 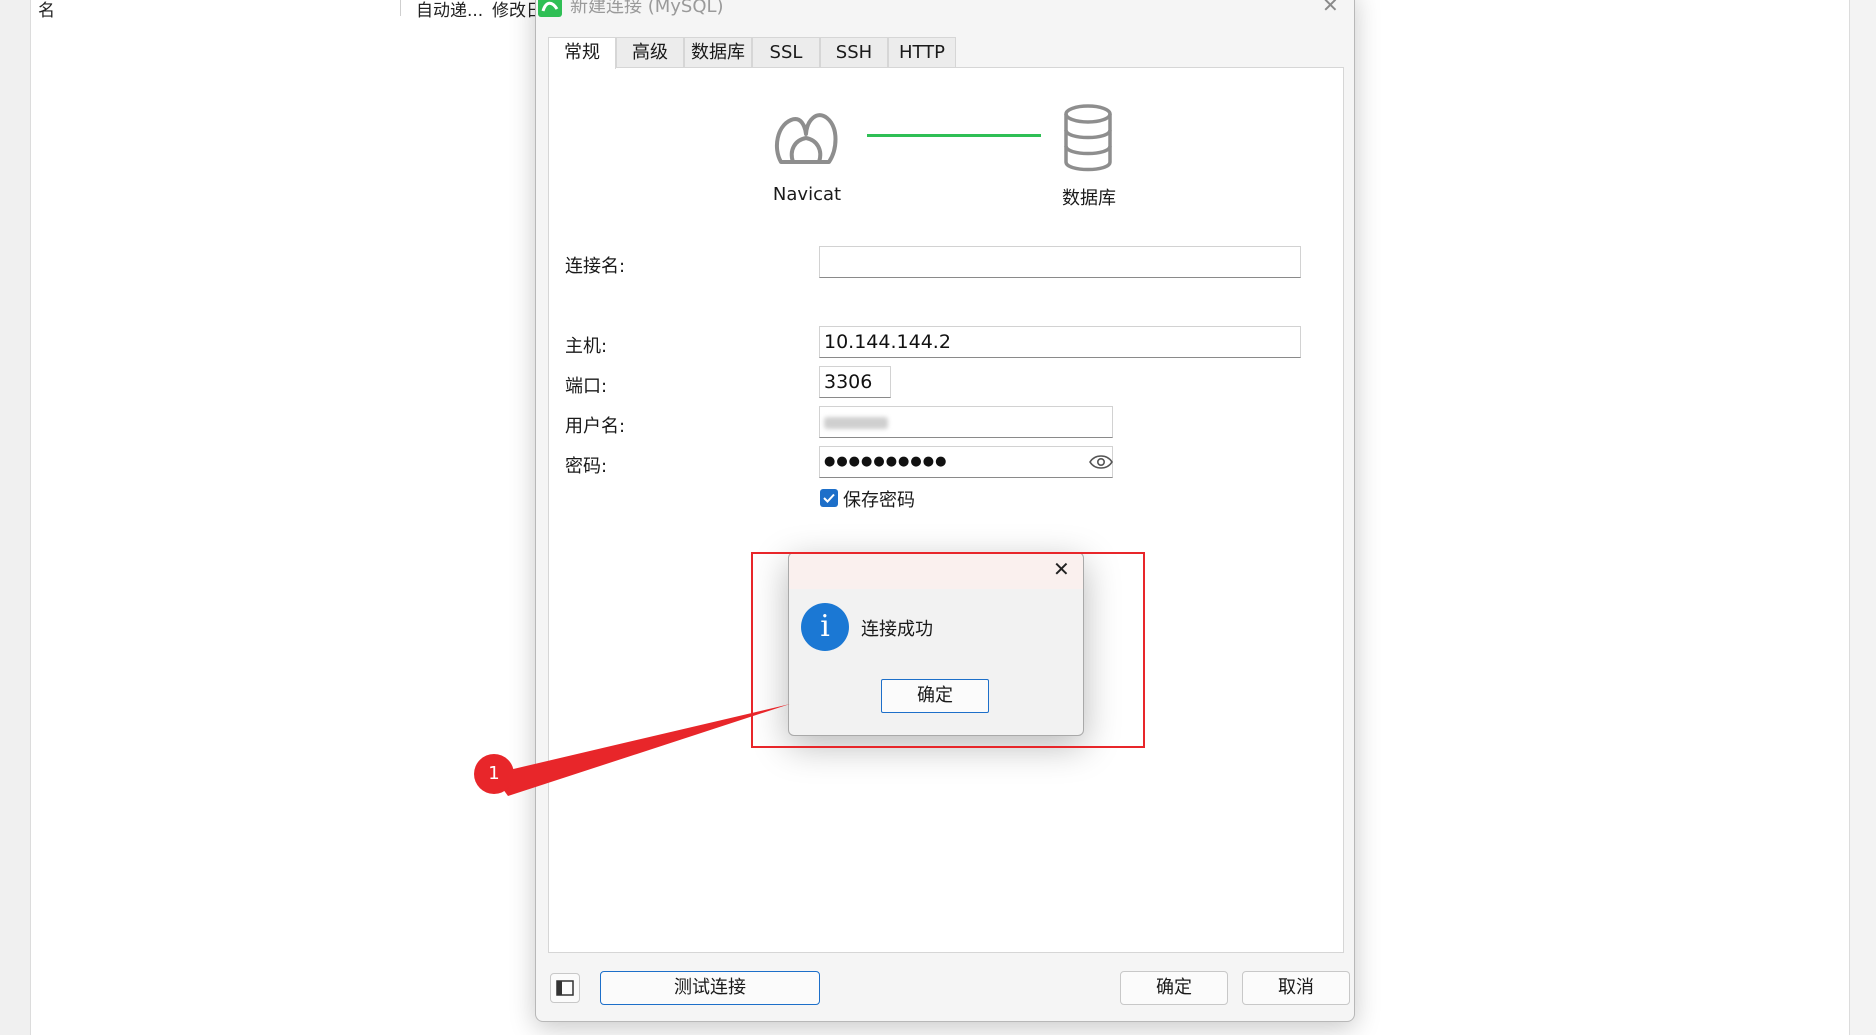 I want to click on tab-http: HTTP, so click(x=922, y=52).